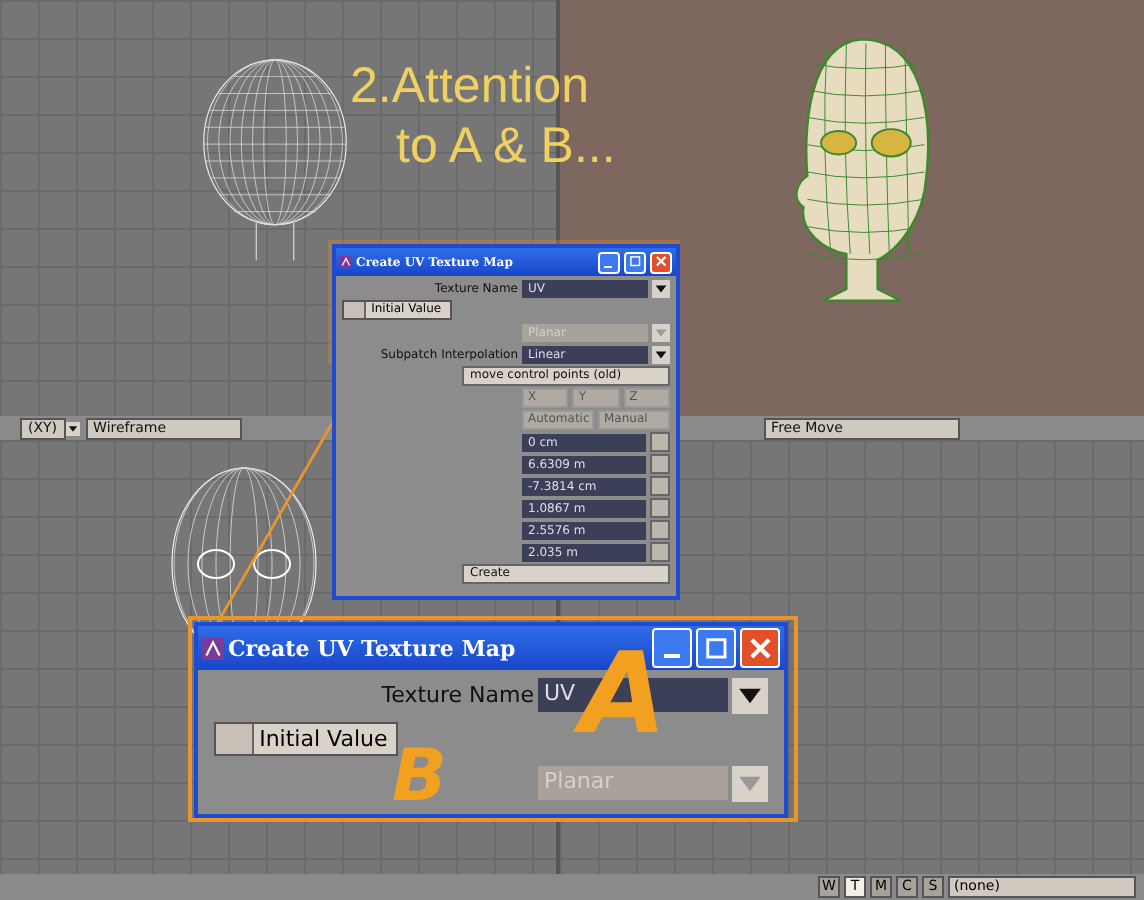  I want to click on minimize-button, so click(609, 262).